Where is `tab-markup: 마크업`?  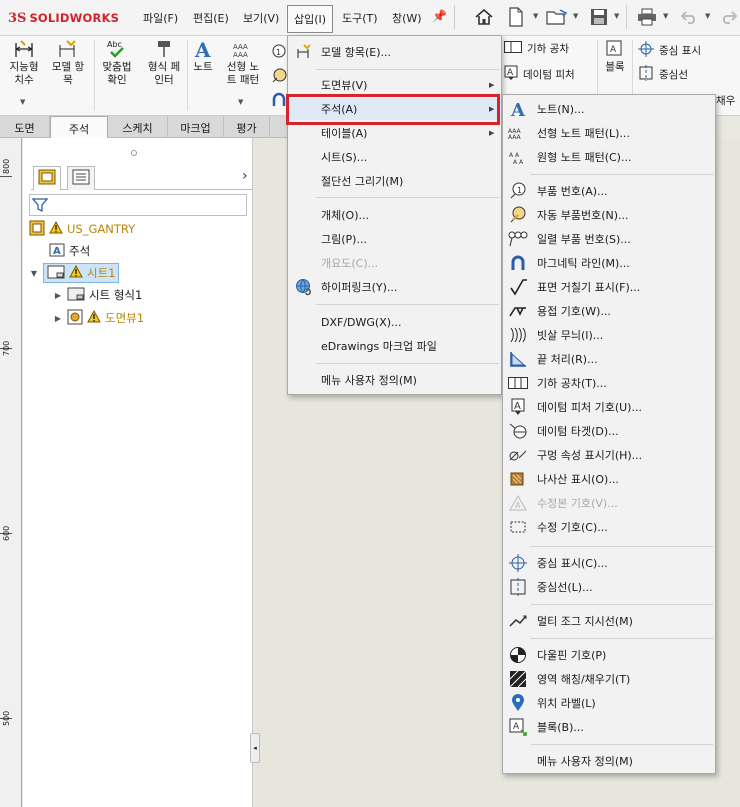 tab-markup: 마크업 is located at coordinates (196, 127).